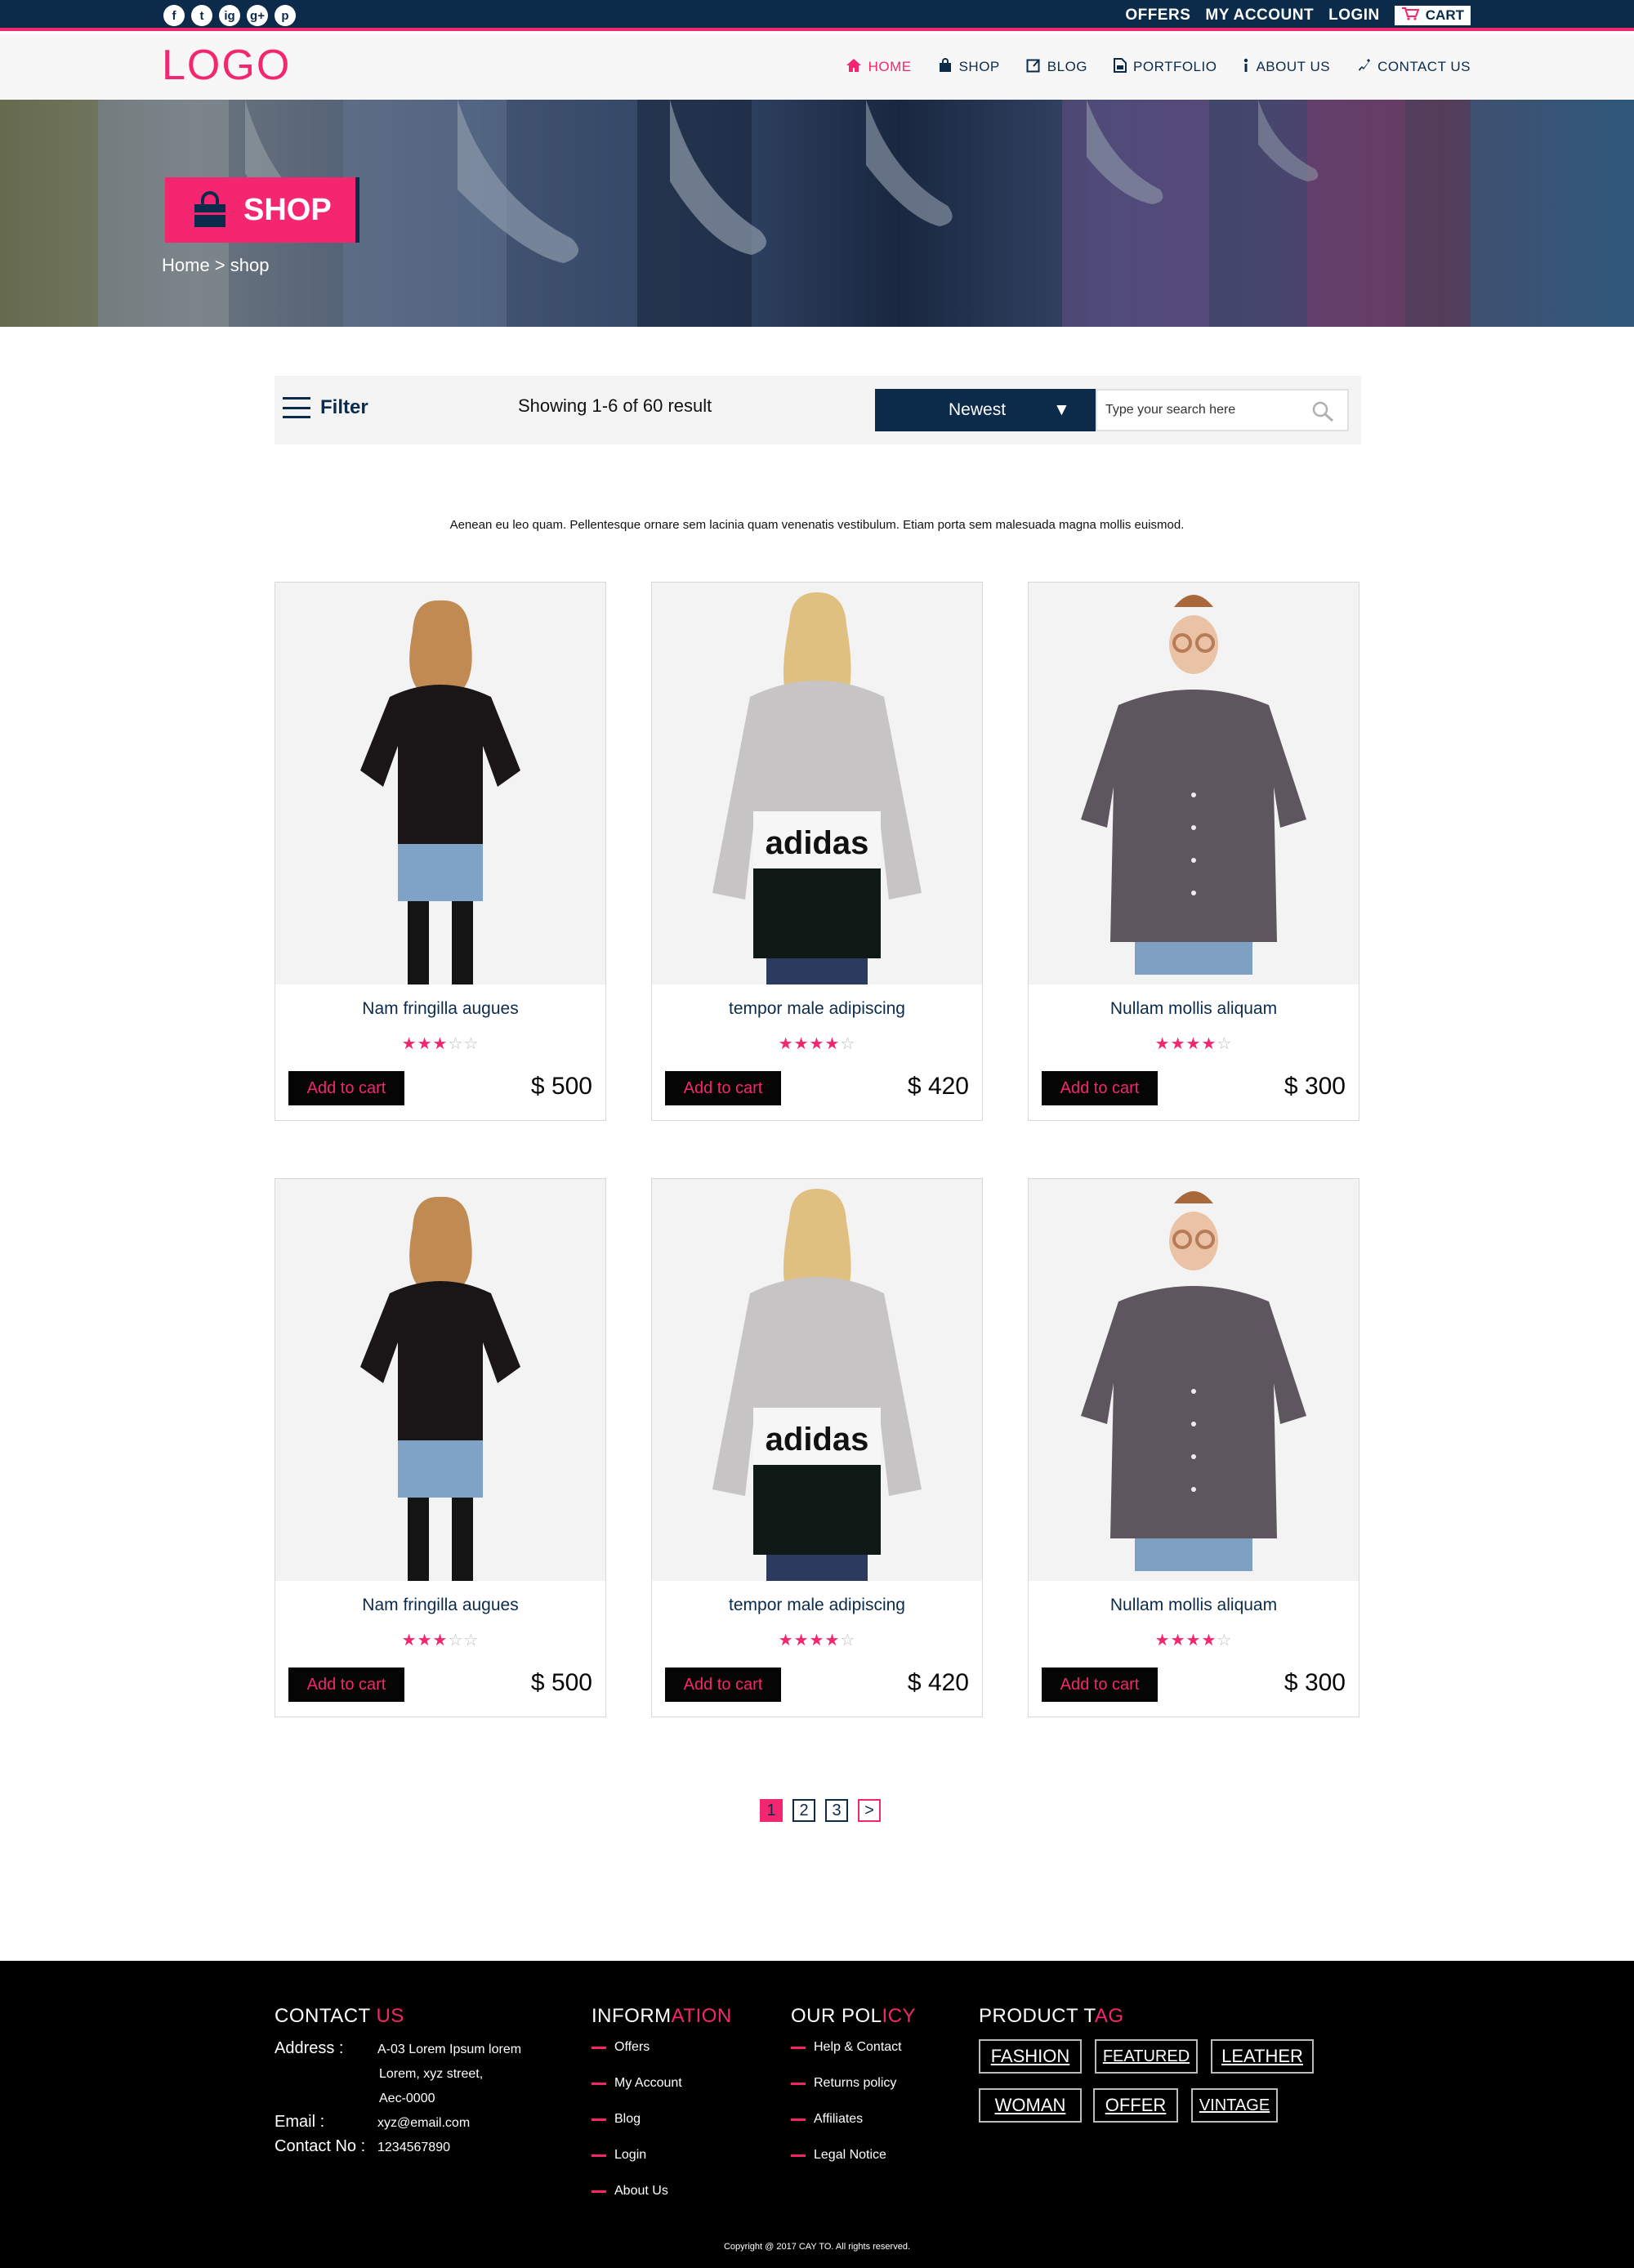 Image resolution: width=1634 pixels, height=2268 pixels. What do you see at coordinates (1262, 2056) in the screenshot?
I see `tag-leather: LEATHER` at bounding box center [1262, 2056].